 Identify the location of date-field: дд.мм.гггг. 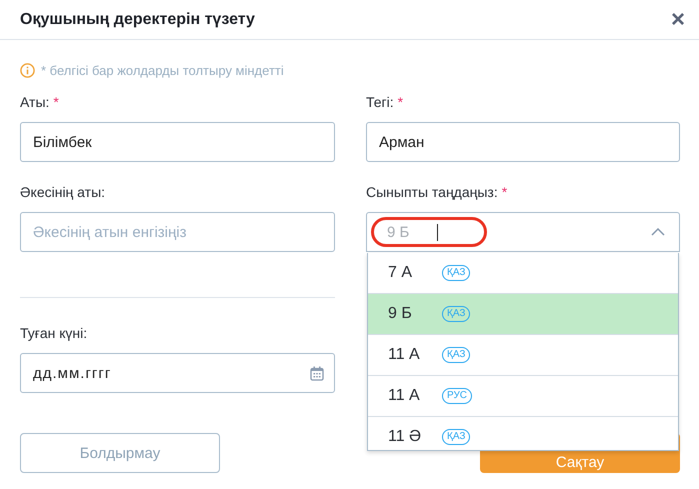
(177, 373).